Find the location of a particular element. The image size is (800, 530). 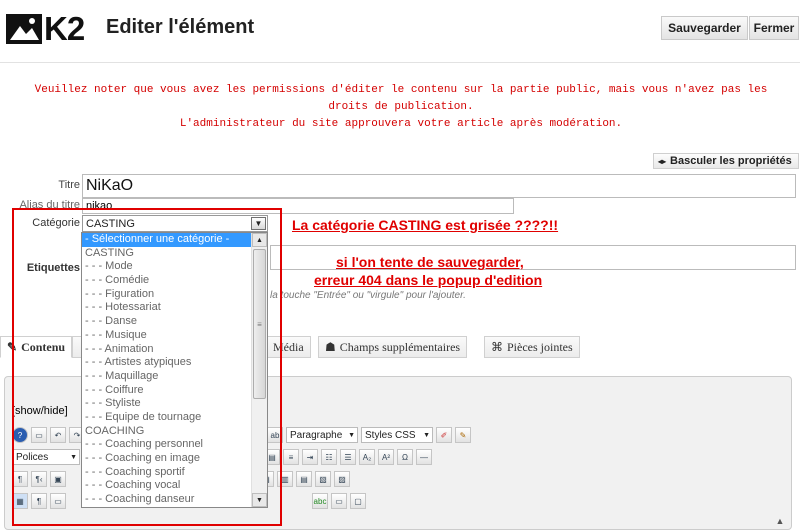

format-select: Paragraphe ▼ is located at coordinates (322, 435).